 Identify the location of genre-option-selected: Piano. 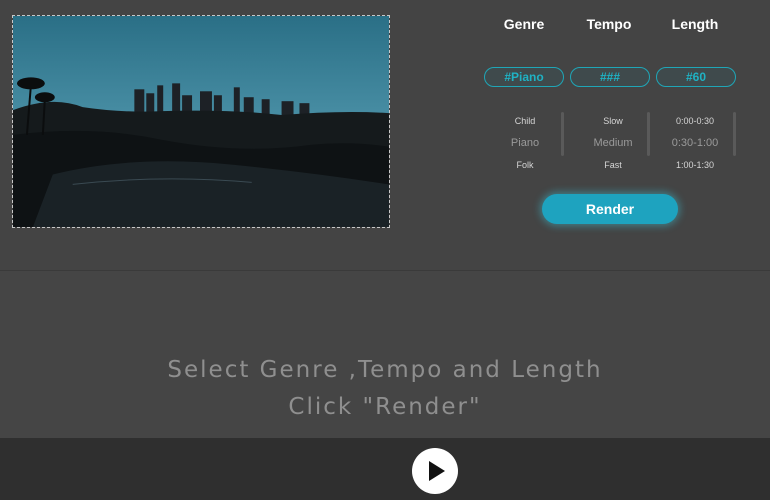
(525, 147).